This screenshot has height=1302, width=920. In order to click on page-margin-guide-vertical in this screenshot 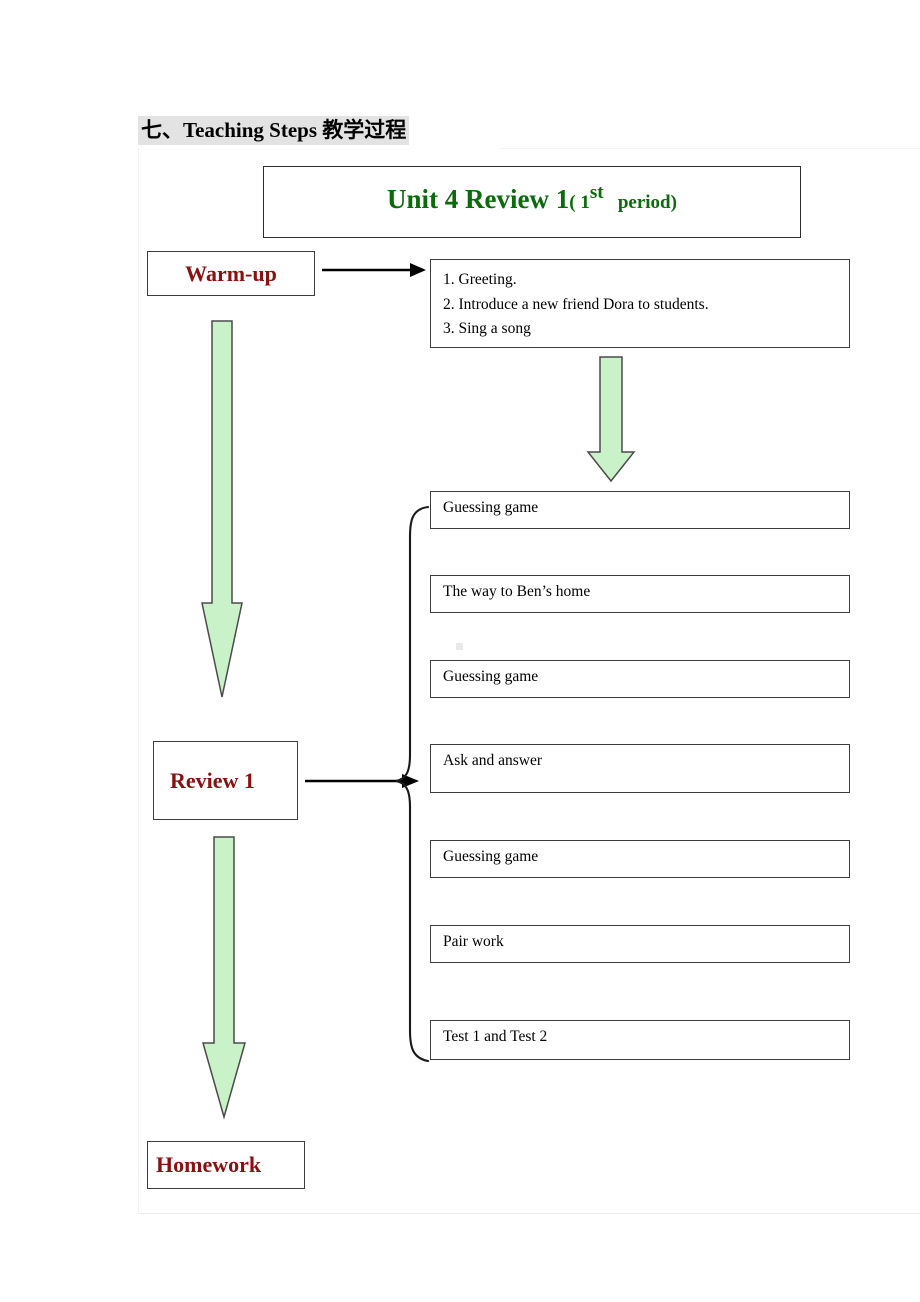, I will do `click(138, 680)`.